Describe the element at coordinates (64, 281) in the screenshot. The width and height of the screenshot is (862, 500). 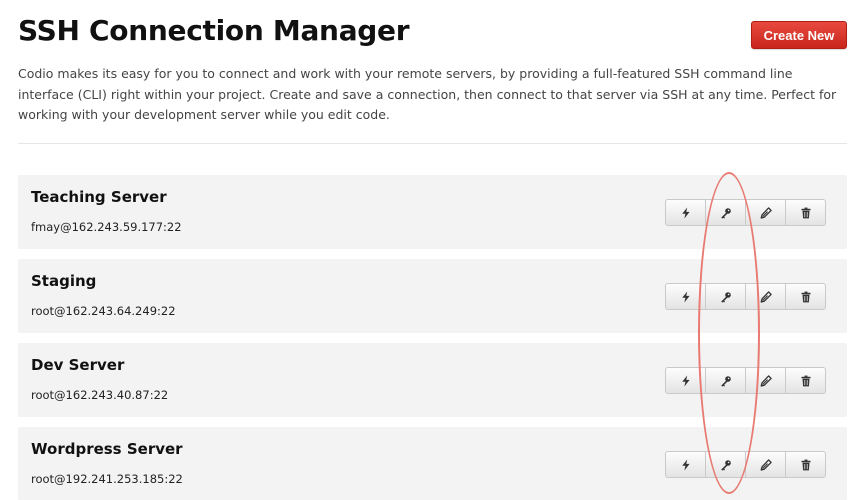
I see `server-name: Staging` at that location.